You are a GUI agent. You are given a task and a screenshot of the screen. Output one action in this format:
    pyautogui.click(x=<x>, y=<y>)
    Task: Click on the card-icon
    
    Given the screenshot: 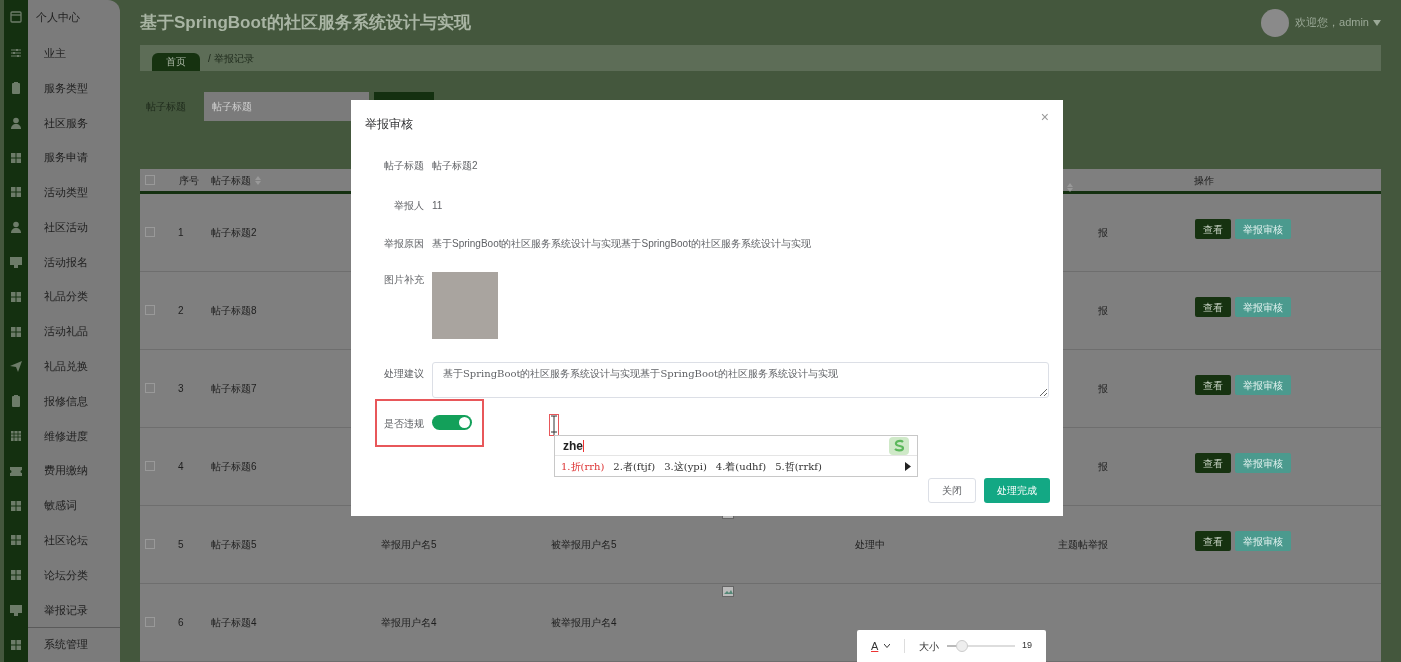 What is the action you would take?
    pyautogui.click(x=16, y=16)
    